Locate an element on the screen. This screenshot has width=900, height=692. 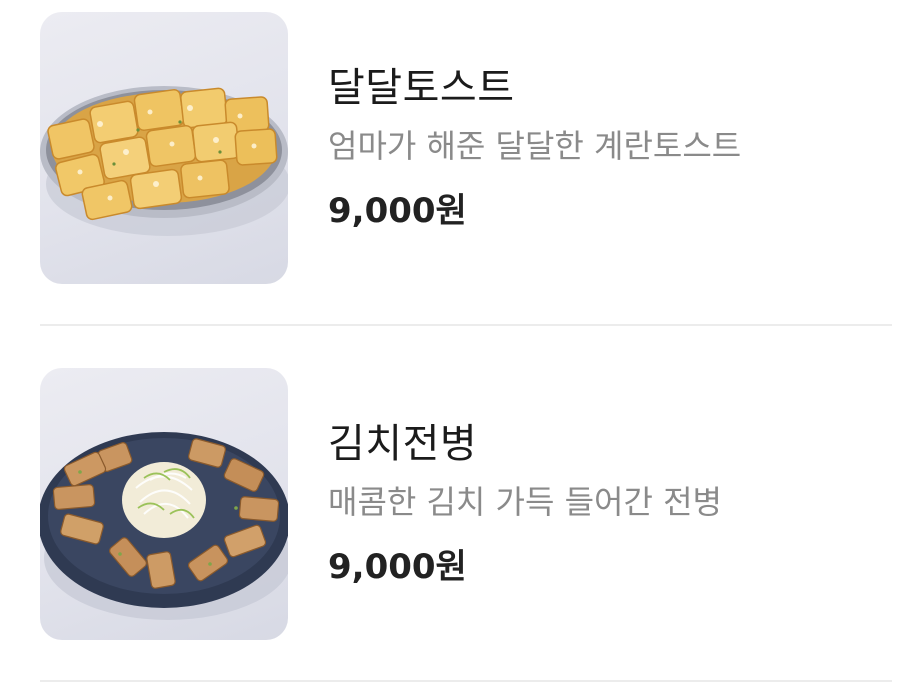
menu-item-description: 엄마가 해준 달달한 계란토스트 is located at coordinates (535, 146).